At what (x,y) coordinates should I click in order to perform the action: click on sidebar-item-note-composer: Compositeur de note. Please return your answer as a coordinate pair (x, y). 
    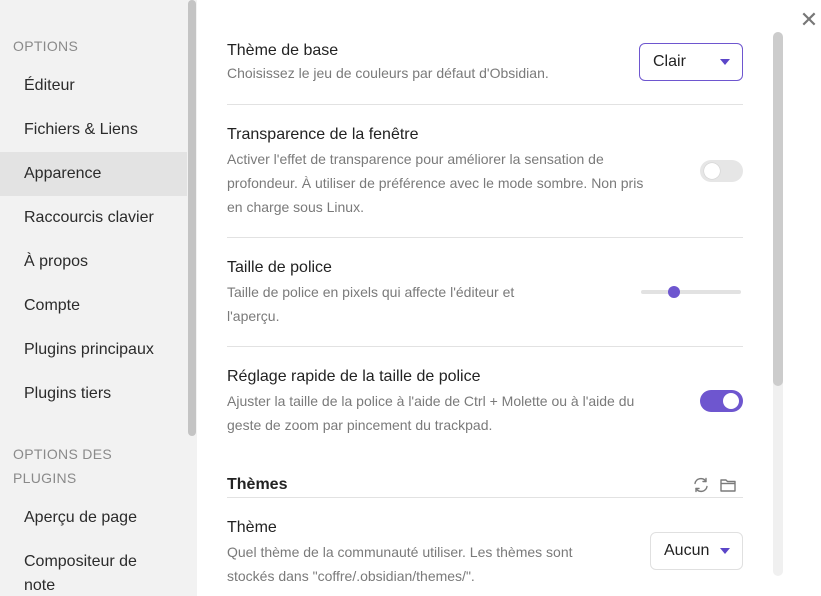
    Looking at the image, I should click on (93, 569).